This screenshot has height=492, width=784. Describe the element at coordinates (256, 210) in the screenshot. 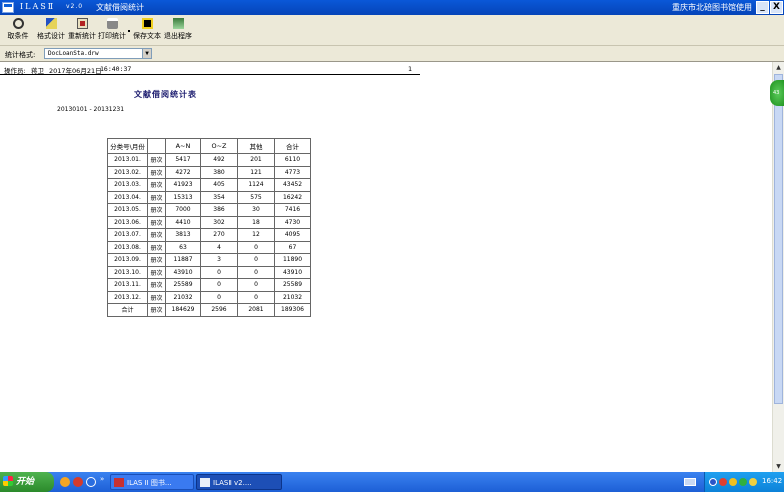

I see `table-cell: 30` at that location.